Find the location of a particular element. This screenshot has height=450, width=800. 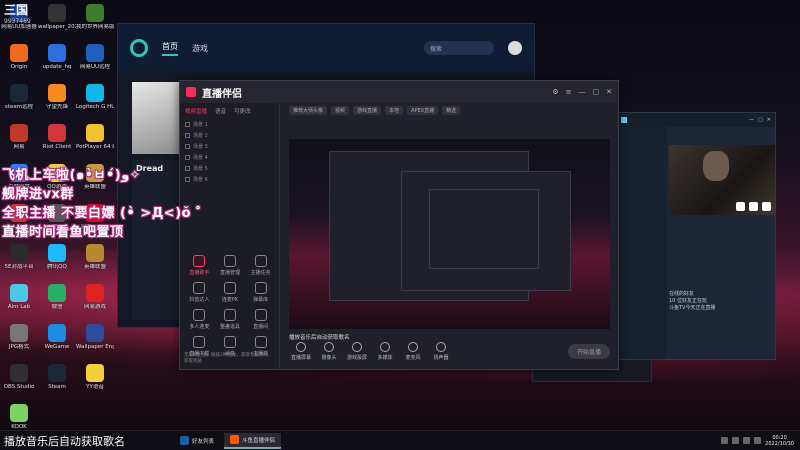

control-label: 麦克风 is located at coordinates (413, 357).